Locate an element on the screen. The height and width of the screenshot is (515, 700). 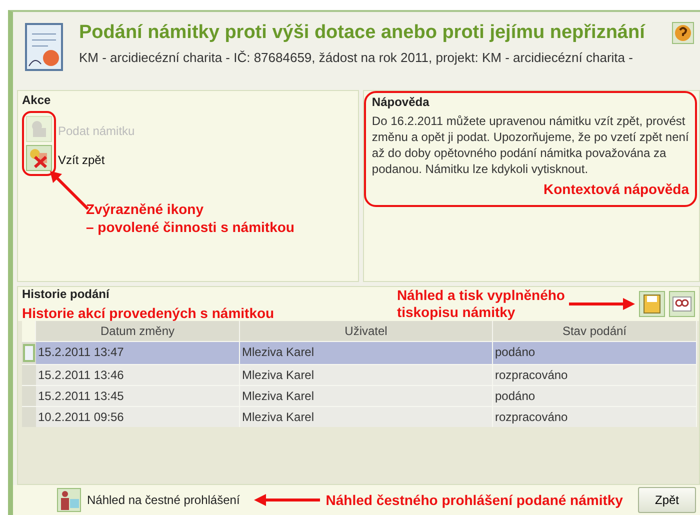
table-cell: 10.2.2011 09:56 is located at coordinates (138, 416).